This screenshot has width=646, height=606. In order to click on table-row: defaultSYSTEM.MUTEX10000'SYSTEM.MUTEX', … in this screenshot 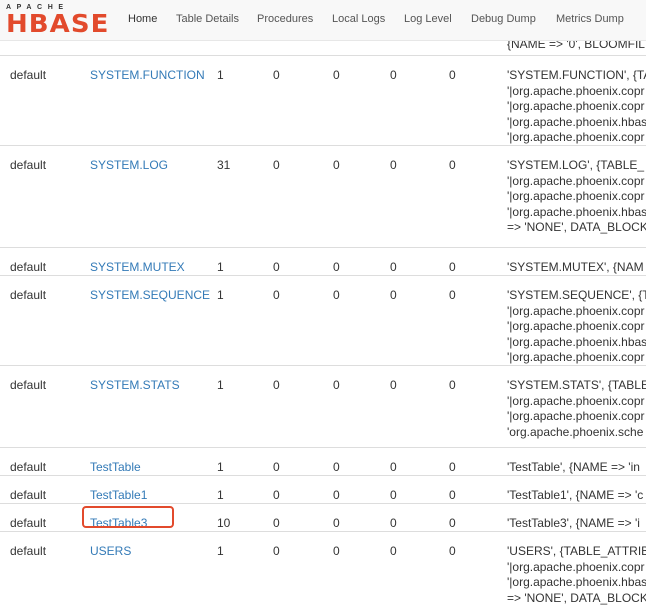, I will do `click(323, 261)`.